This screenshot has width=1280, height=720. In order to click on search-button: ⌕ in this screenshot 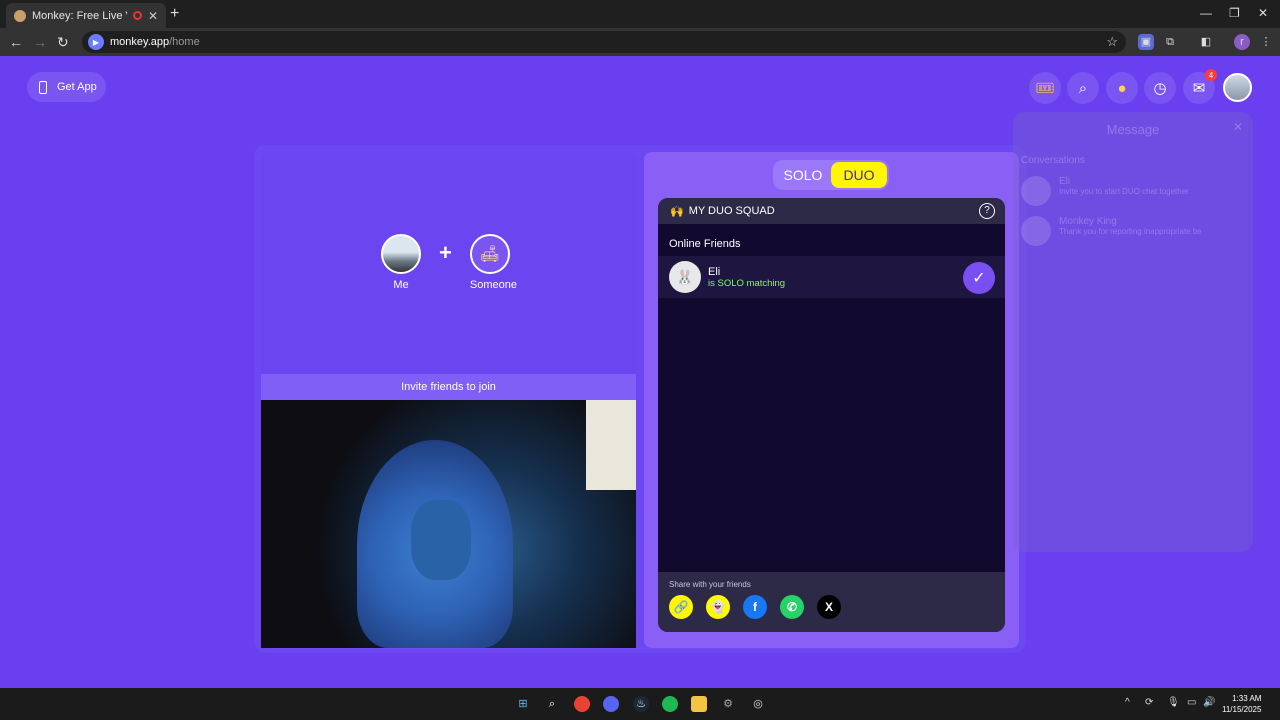, I will do `click(1083, 88)`.